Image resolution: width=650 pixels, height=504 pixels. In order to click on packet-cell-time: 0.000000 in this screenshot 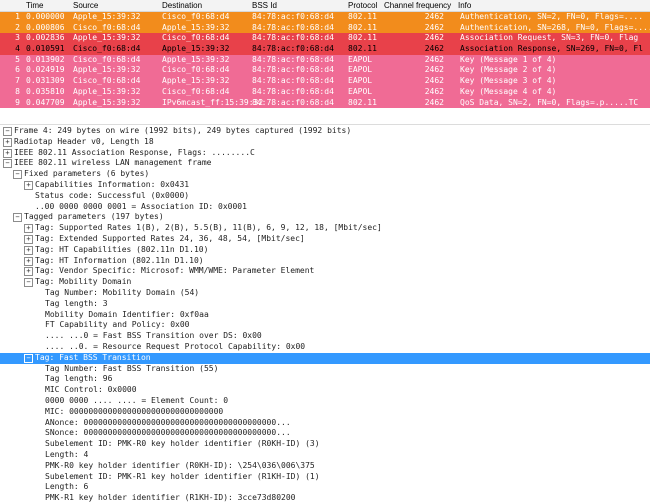, I will do `click(45, 16)`.